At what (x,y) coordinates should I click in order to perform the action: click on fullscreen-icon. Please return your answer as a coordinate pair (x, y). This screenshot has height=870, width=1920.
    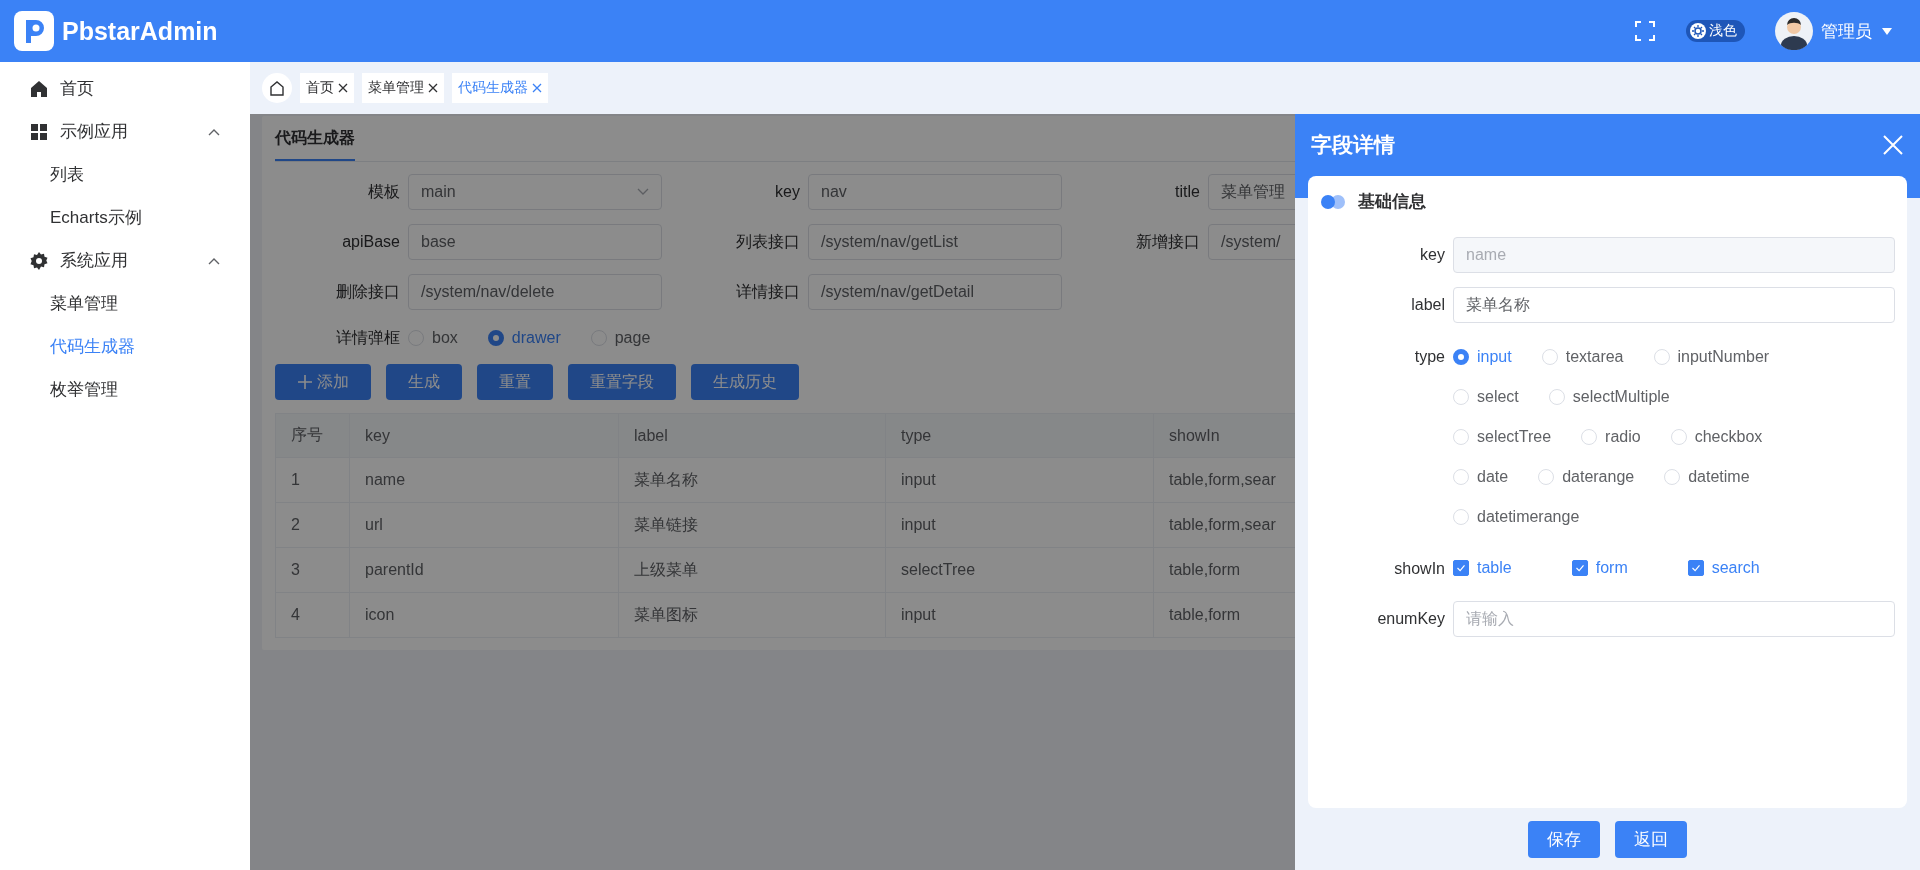
    Looking at the image, I should click on (1645, 31).